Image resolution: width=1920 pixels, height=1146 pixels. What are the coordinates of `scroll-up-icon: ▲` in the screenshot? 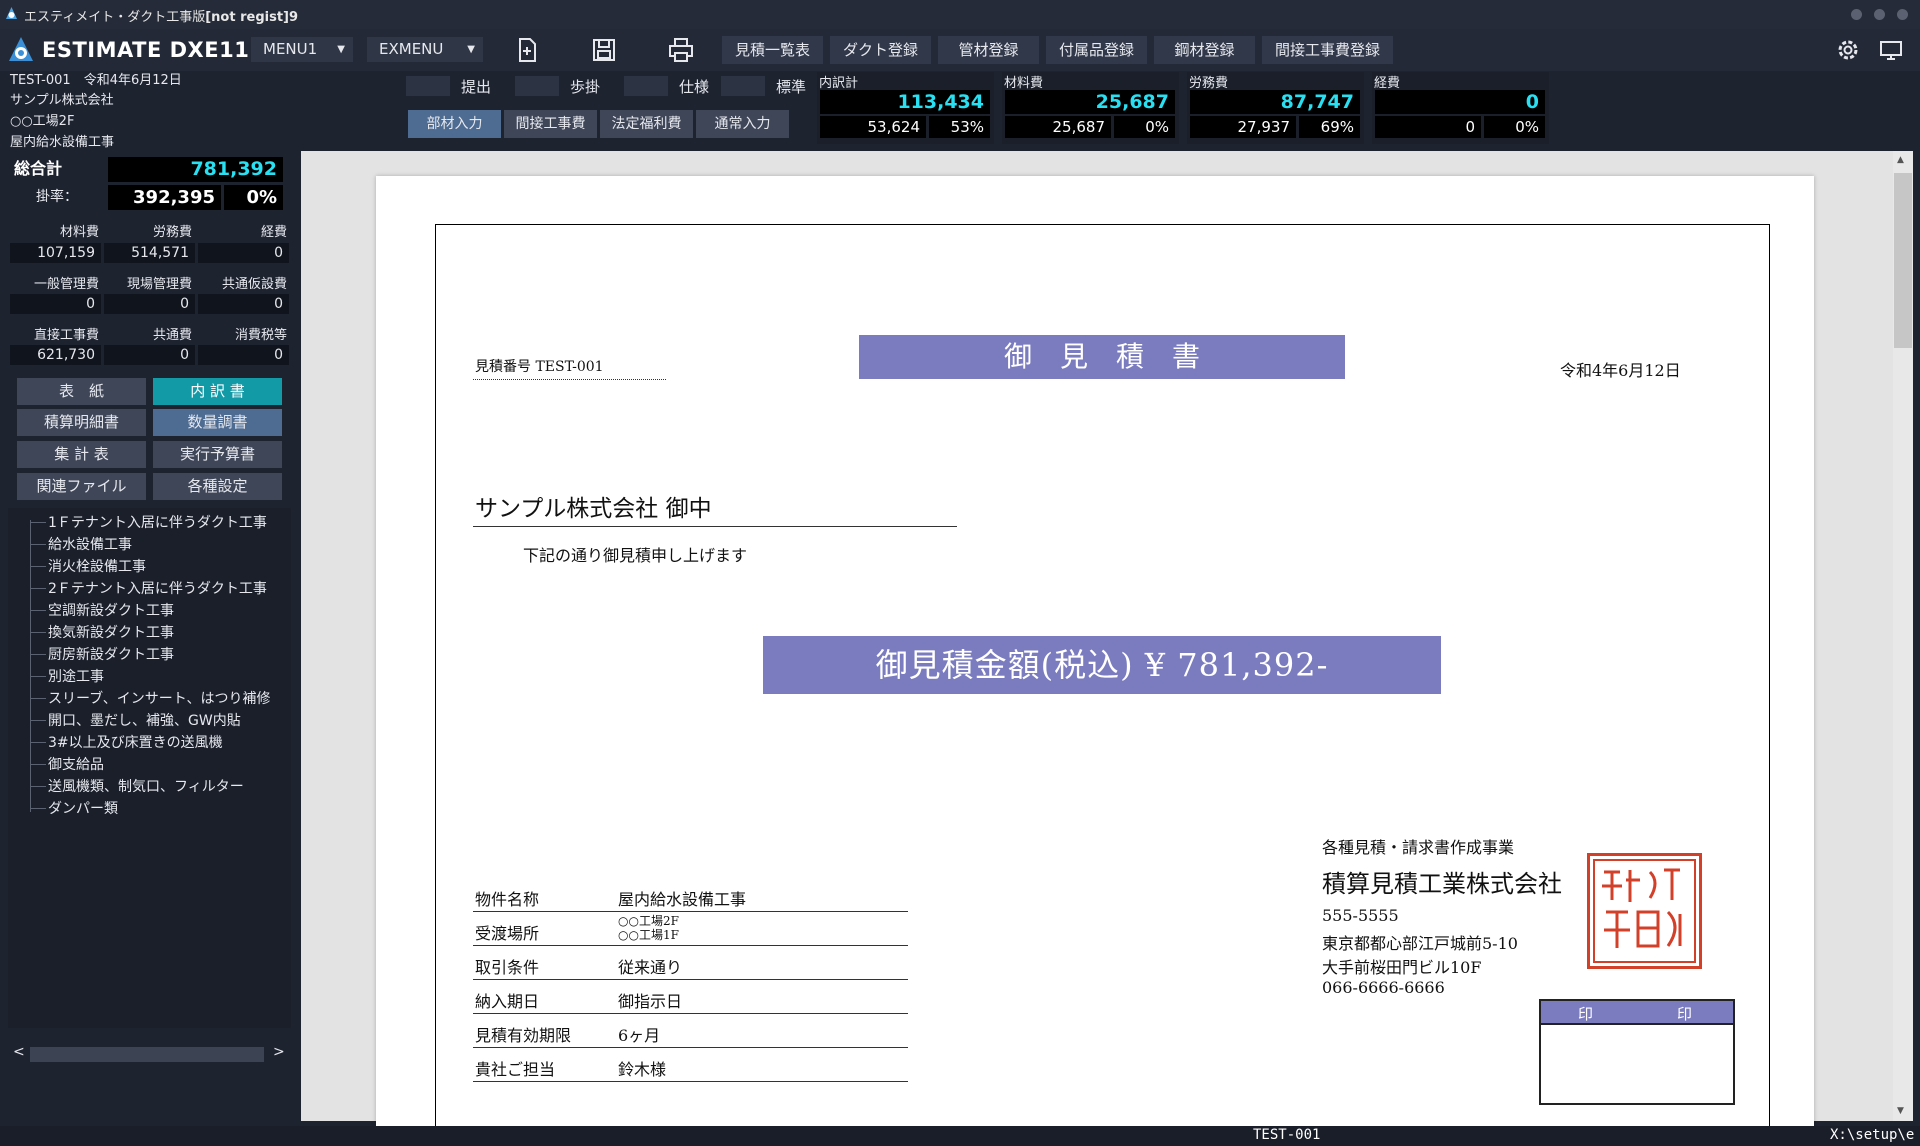 It's located at (1900, 160).